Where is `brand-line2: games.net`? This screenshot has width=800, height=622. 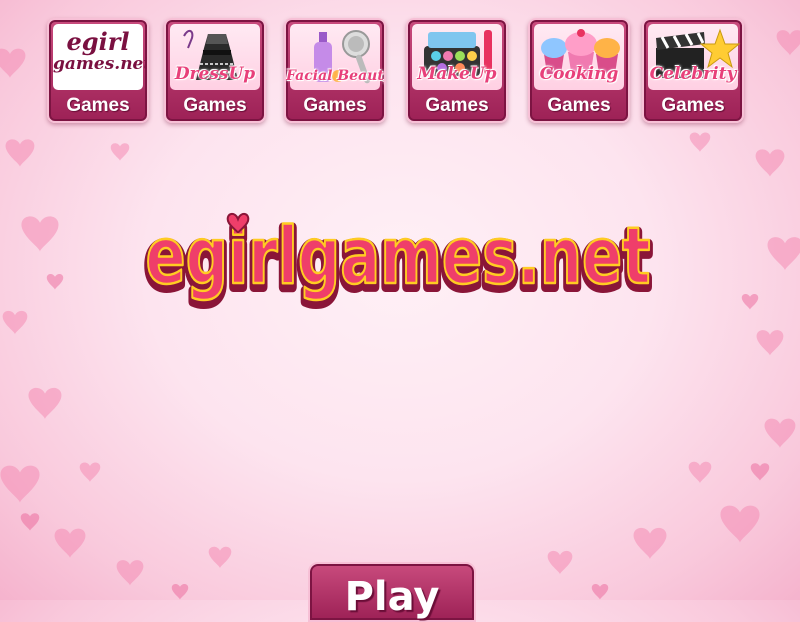
brand-line2: games.net is located at coordinates (101, 64).